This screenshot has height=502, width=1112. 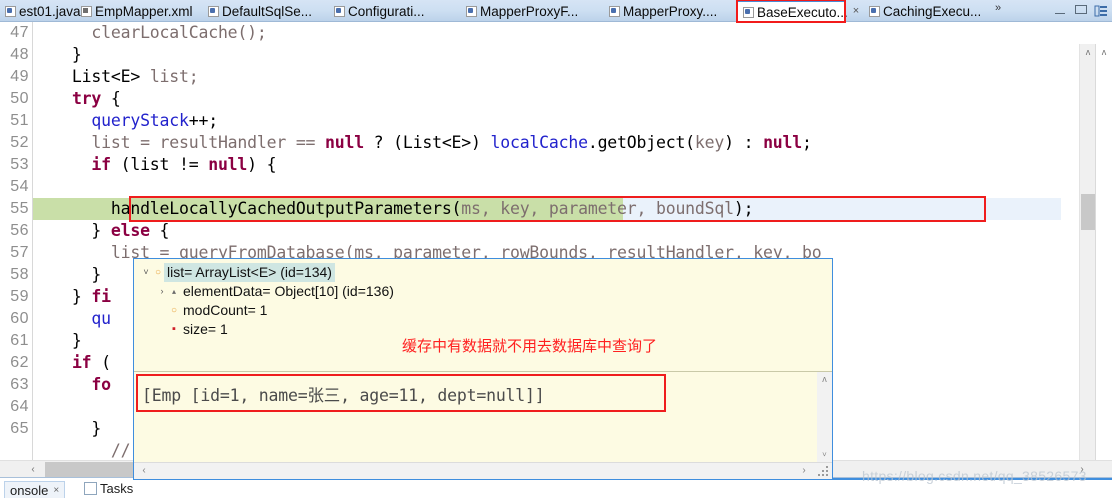 What do you see at coordinates (162, 291) in the screenshot?
I see `expand-chevron-right-icon: ›` at bounding box center [162, 291].